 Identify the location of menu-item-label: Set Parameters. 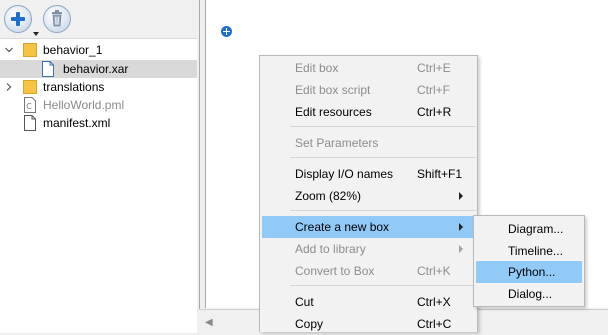
(336, 143).